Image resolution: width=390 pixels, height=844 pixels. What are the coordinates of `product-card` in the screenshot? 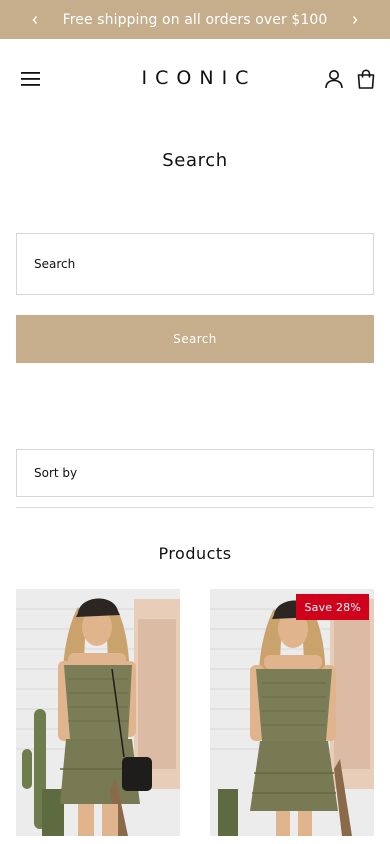 It's located at (98, 716).